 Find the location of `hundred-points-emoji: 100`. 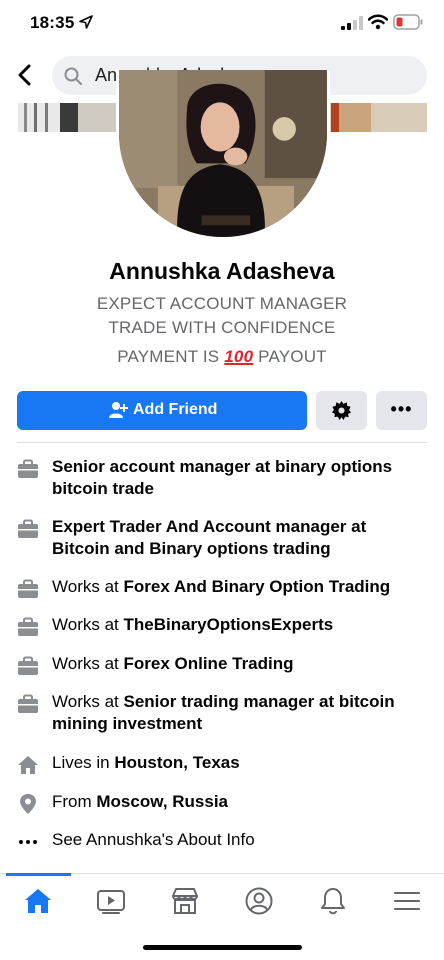

hundred-points-emoji: 100 is located at coordinates (239, 356).